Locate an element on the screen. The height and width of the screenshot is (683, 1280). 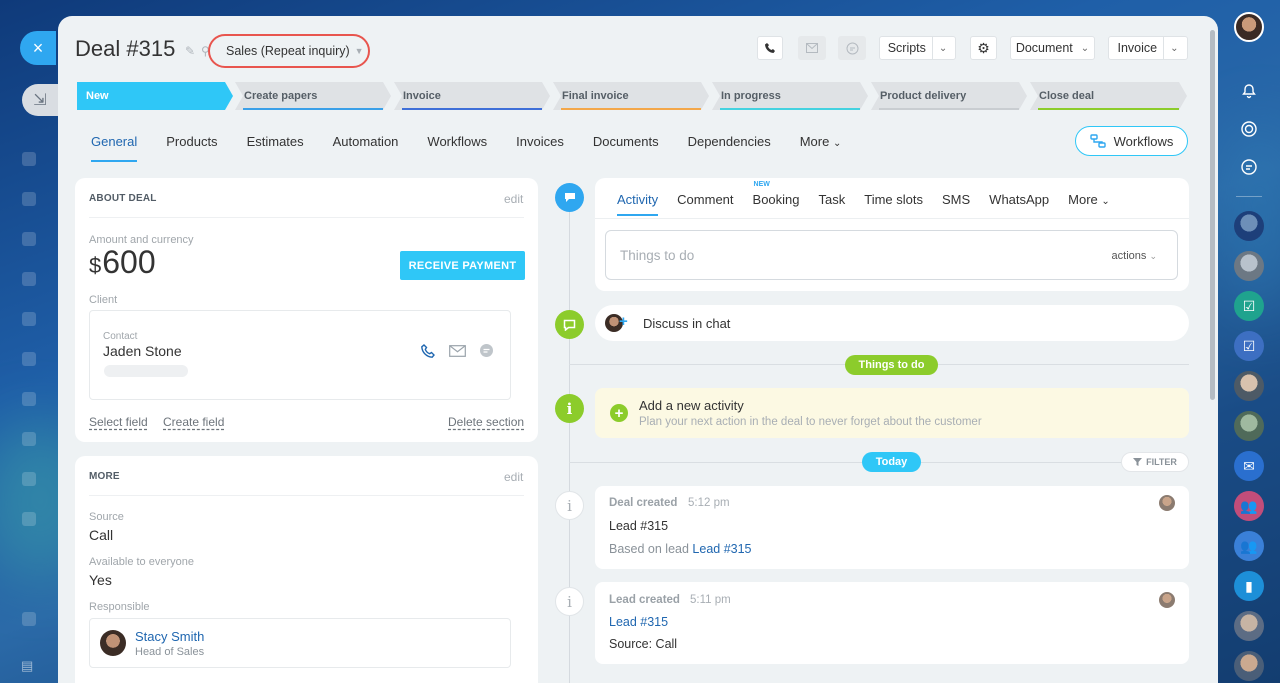
chat-button is located at coordinates (852, 48).